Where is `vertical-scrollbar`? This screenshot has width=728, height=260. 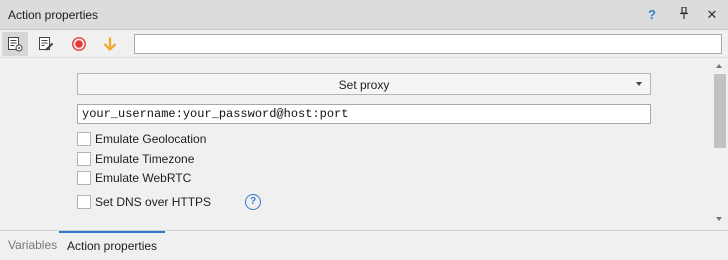
vertical-scrollbar is located at coordinates (720, 144).